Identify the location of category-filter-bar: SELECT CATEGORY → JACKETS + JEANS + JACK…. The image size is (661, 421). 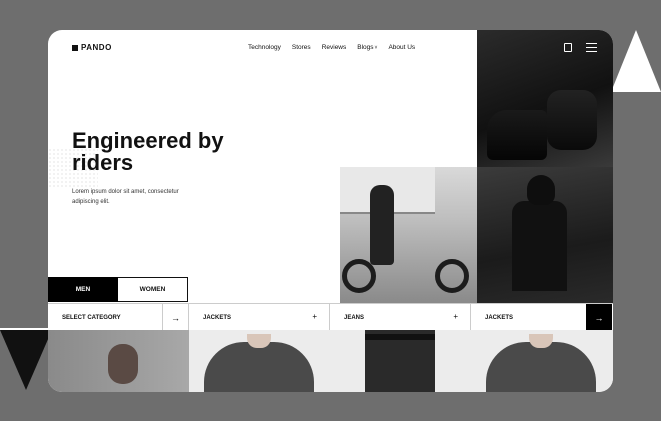
(330, 317).